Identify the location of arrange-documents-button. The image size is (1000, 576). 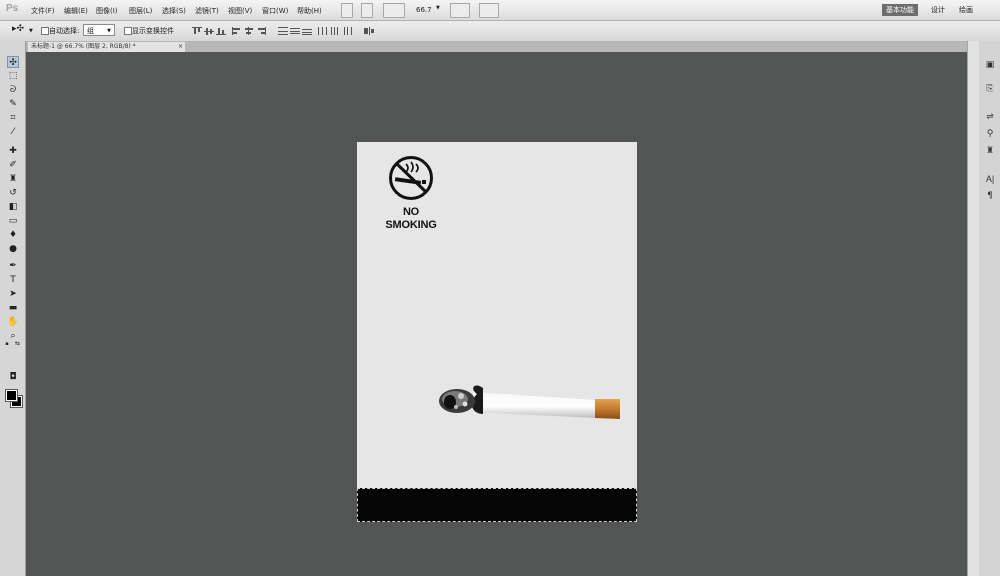
(460, 10).